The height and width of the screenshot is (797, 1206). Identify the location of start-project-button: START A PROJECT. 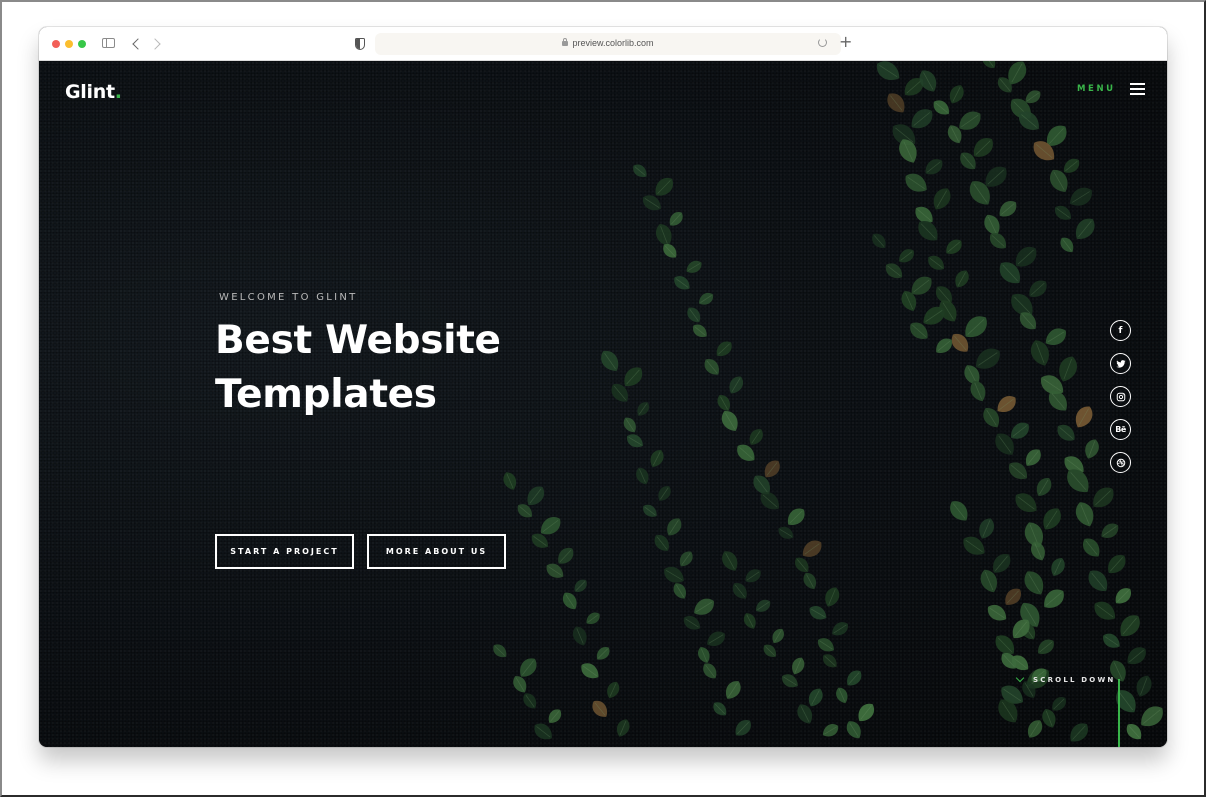
(284, 551).